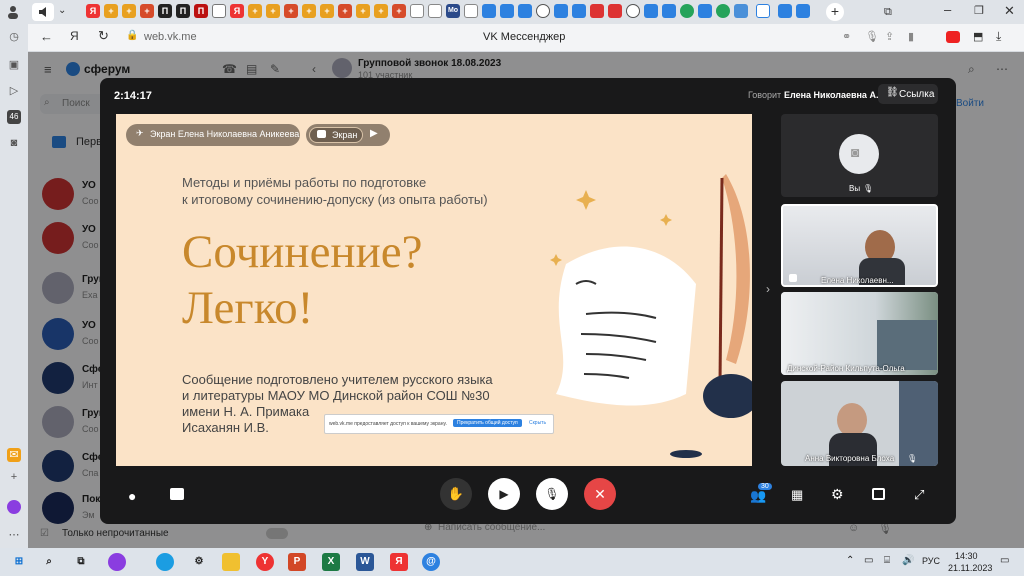  What do you see at coordinates (14, 37) in the screenshot?
I see `history-icon: ◷` at bounding box center [14, 37].